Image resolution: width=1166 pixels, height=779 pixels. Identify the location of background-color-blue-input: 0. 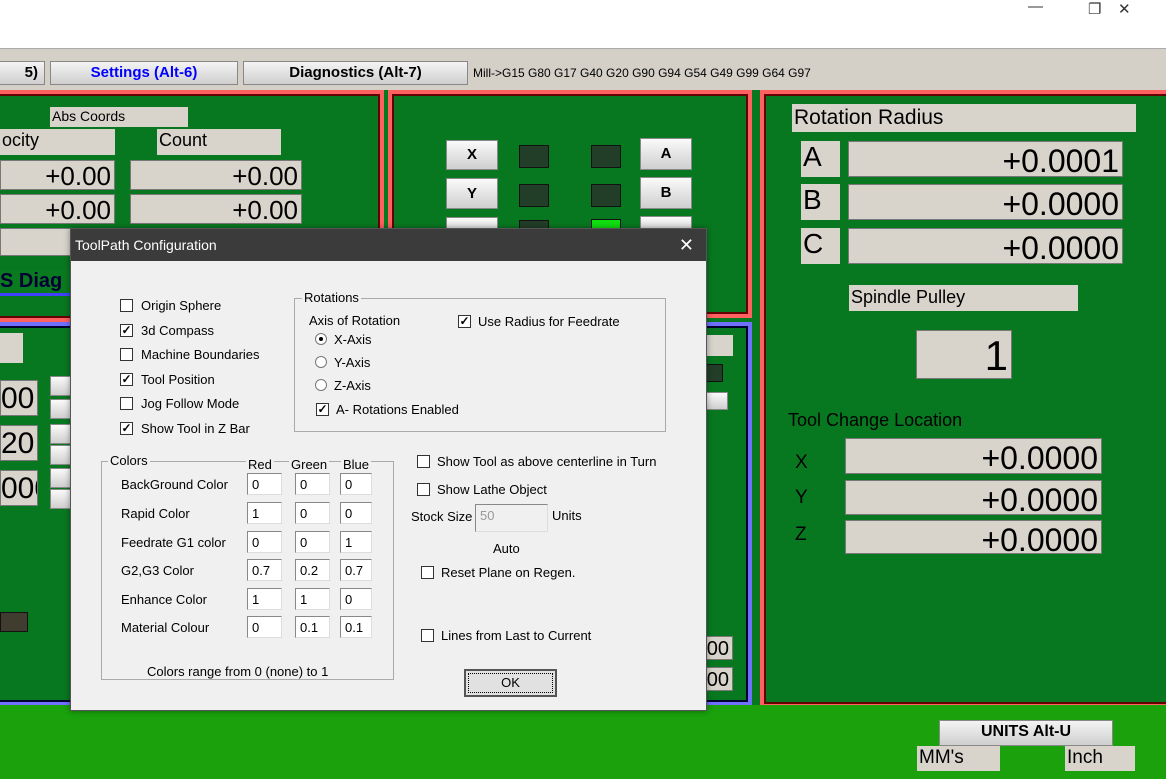
(356, 484).